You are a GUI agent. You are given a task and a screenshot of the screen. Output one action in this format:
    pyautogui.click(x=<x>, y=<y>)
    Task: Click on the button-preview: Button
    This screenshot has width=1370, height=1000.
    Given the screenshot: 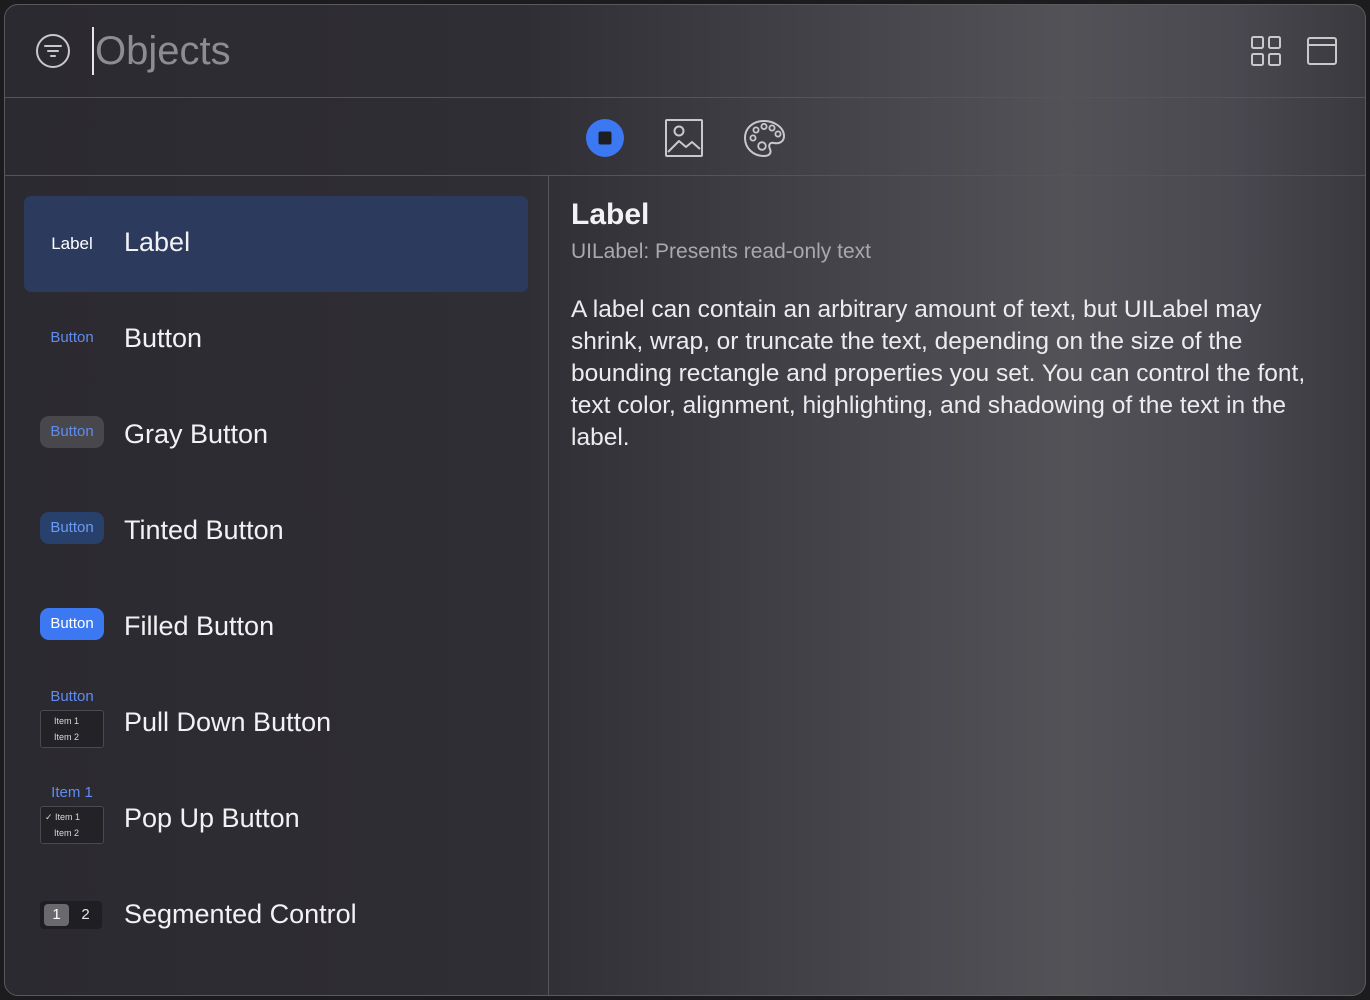 What is the action you would take?
    pyautogui.click(x=72, y=340)
    